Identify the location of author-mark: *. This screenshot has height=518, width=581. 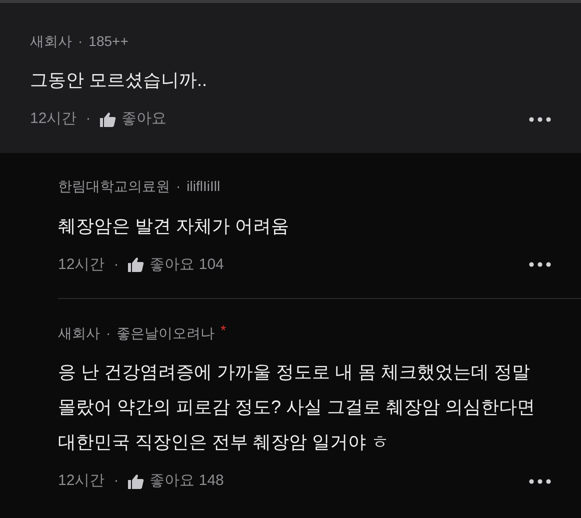
(223, 330).